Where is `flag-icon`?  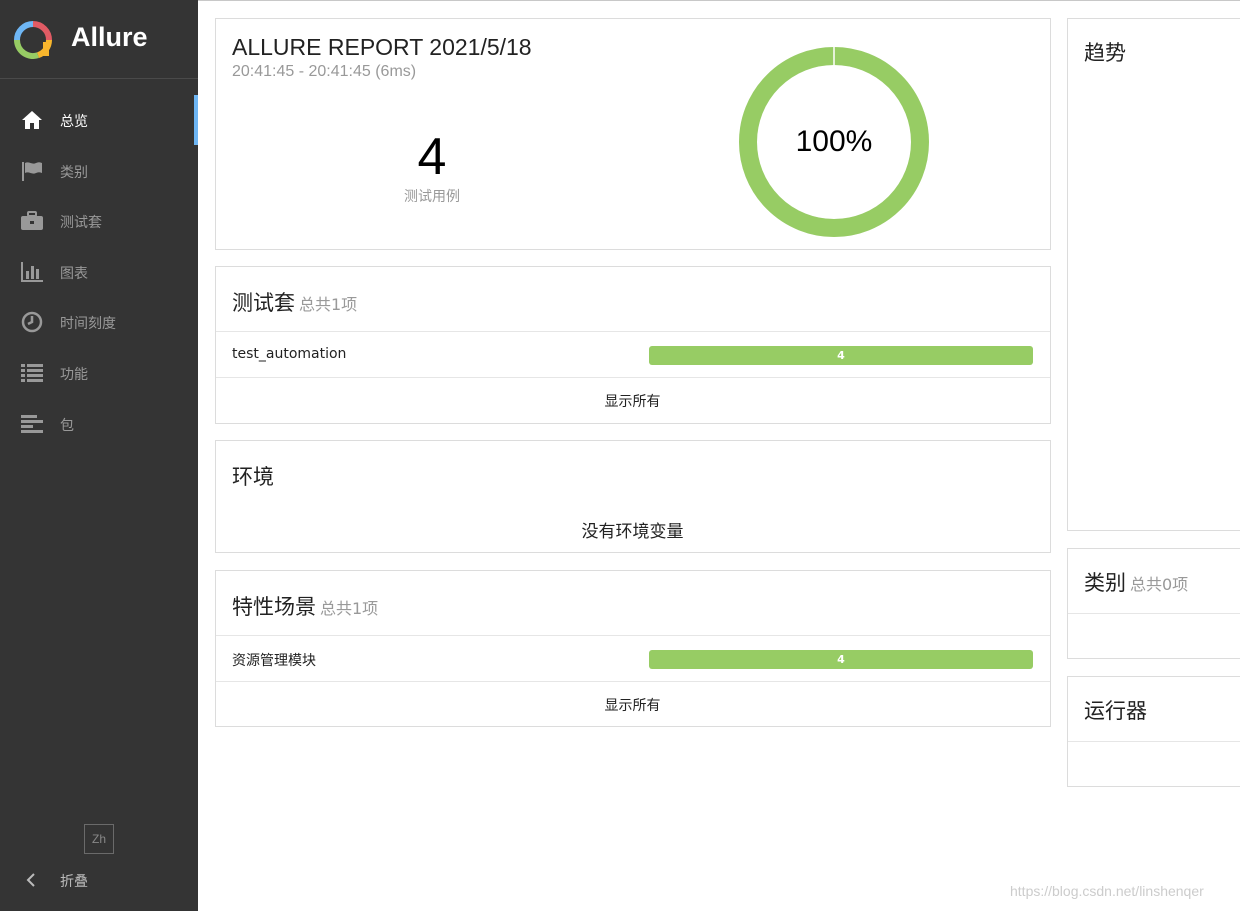
flag-icon is located at coordinates (32, 171).